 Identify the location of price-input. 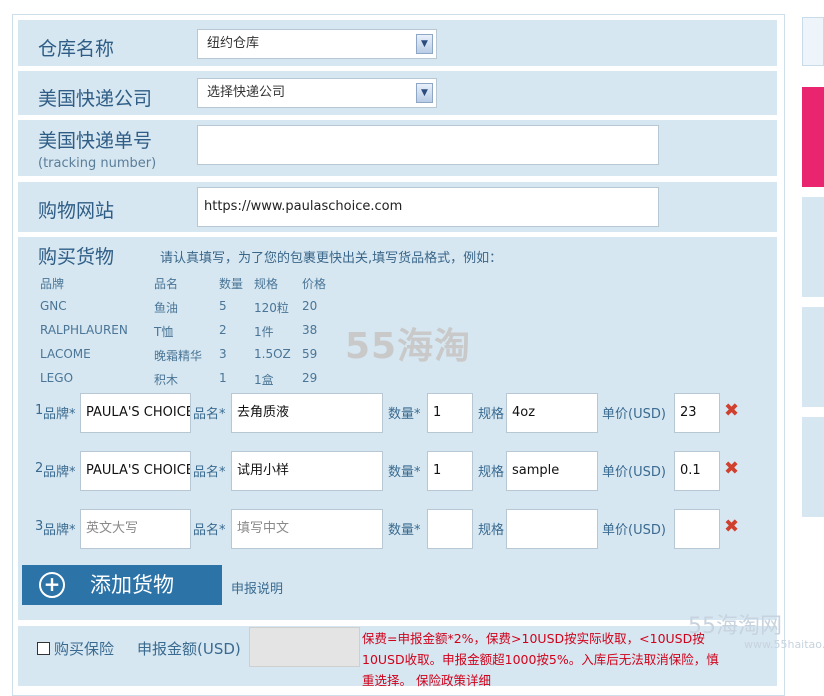
(697, 529).